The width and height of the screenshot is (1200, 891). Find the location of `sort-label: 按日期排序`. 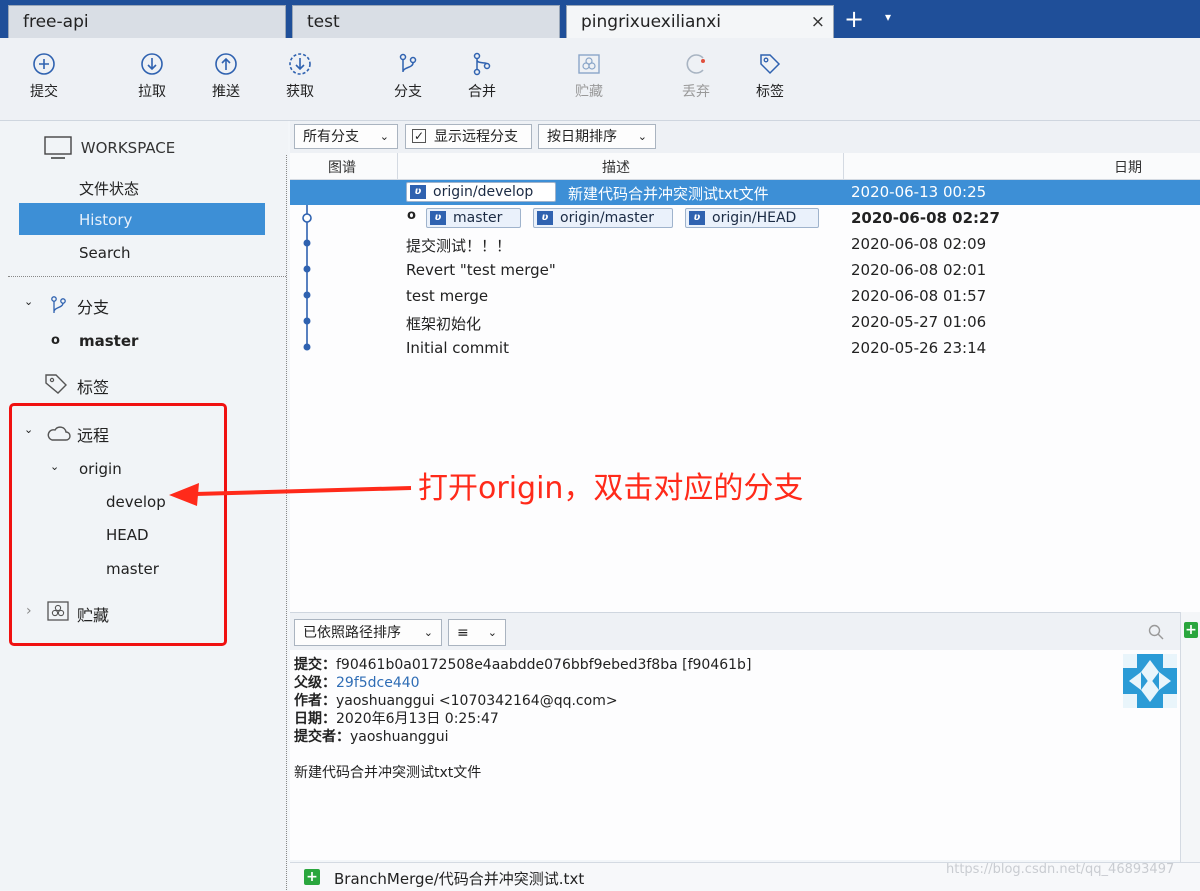

sort-label: 按日期排序 is located at coordinates (582, 137).